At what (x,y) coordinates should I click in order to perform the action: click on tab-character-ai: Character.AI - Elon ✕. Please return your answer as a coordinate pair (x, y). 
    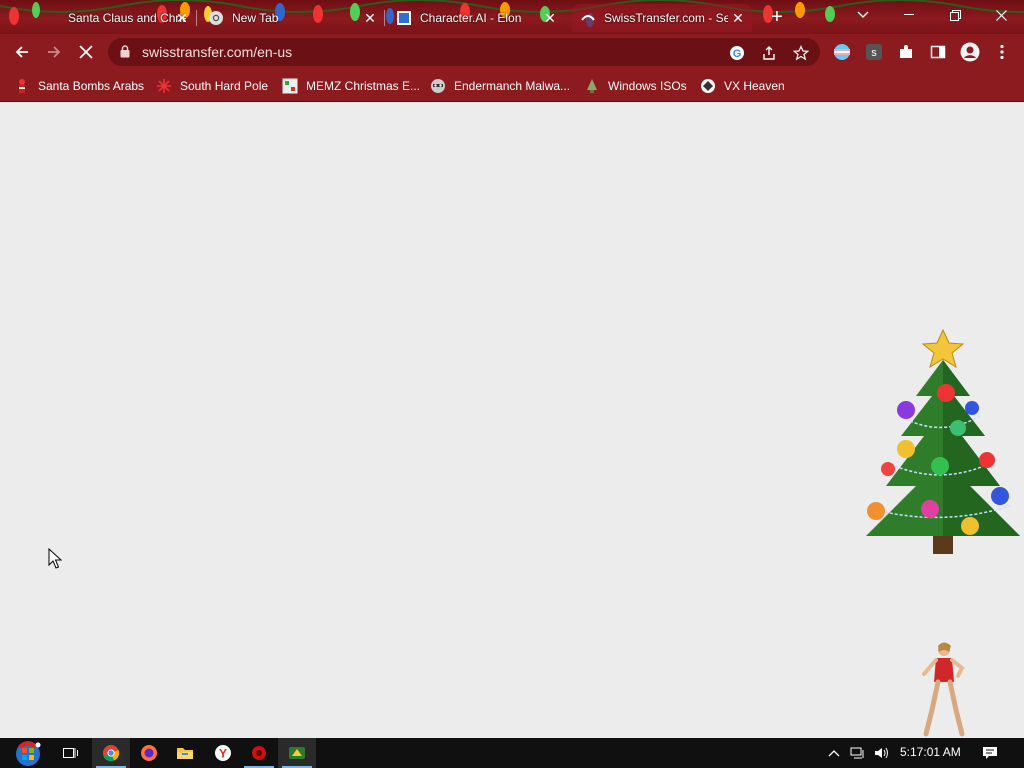
    Looking at the image, I should click on (476, 18).